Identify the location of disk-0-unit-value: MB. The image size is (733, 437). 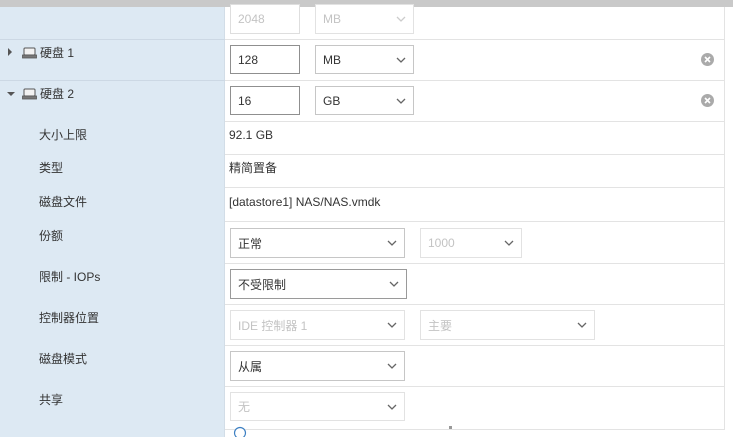
(332, 19).